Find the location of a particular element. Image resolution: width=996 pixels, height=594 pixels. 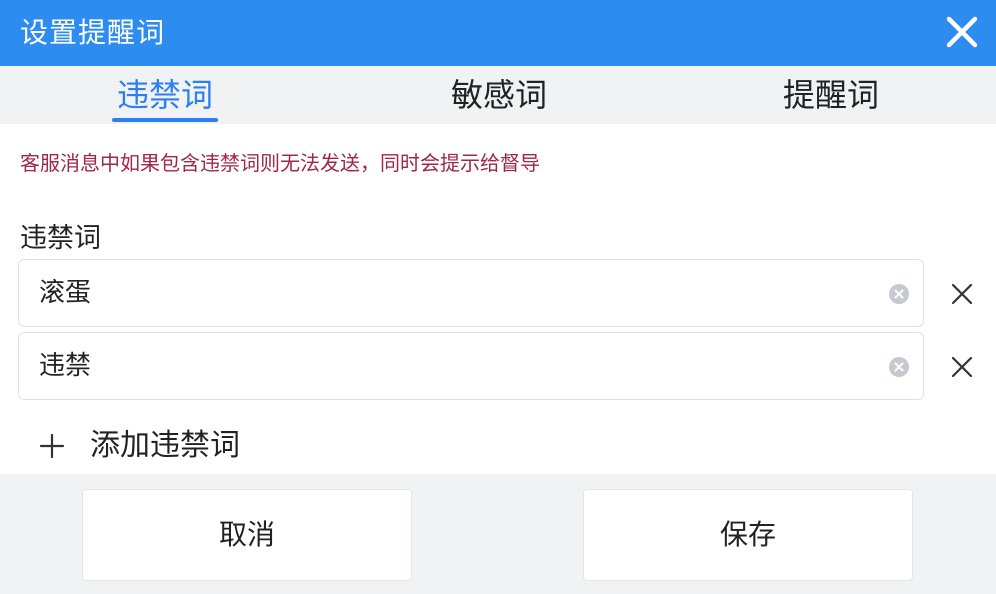

word-field-row: 滚蛋 is located at coordinates (471, 293).